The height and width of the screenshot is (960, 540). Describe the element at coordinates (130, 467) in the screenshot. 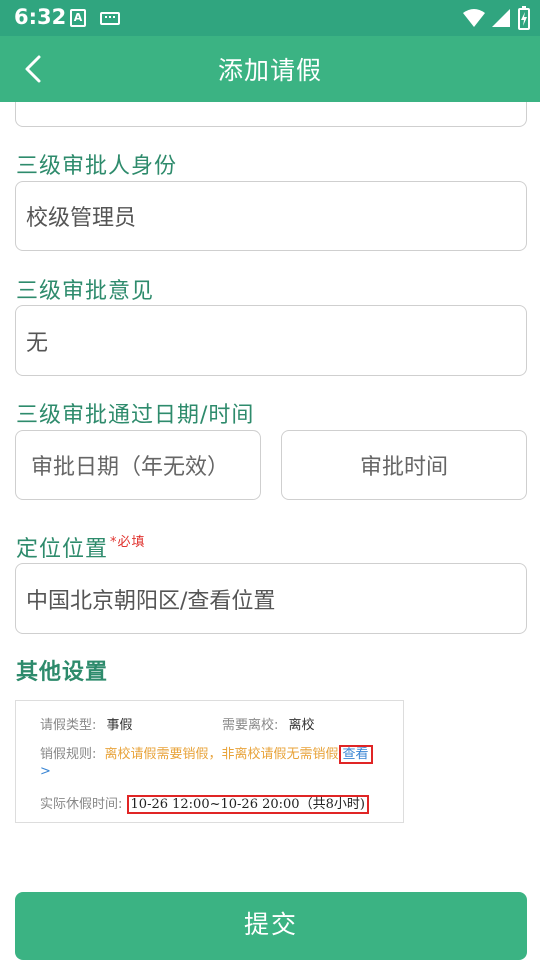

I see `approval-date-placeholder: 审批日期（年无效）` at that location.